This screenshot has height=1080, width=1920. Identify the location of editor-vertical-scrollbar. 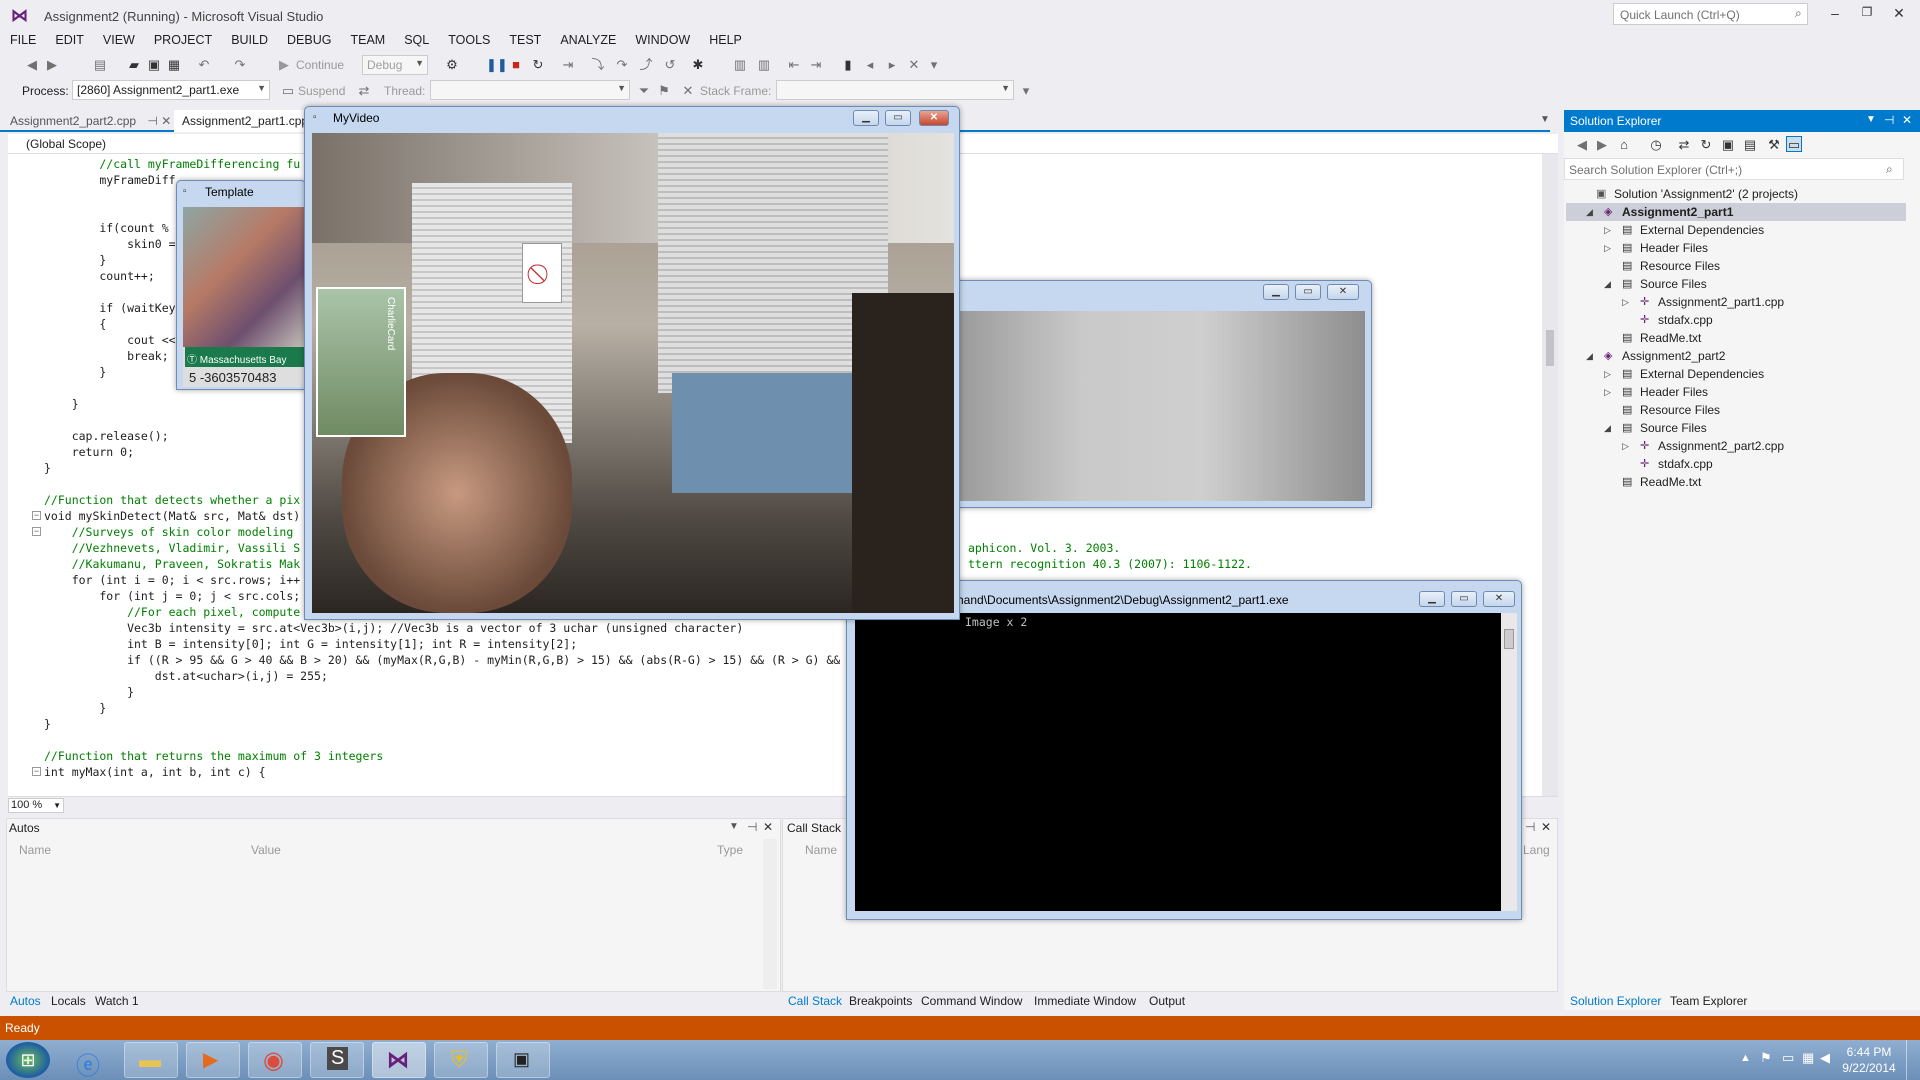
(1550, 475).